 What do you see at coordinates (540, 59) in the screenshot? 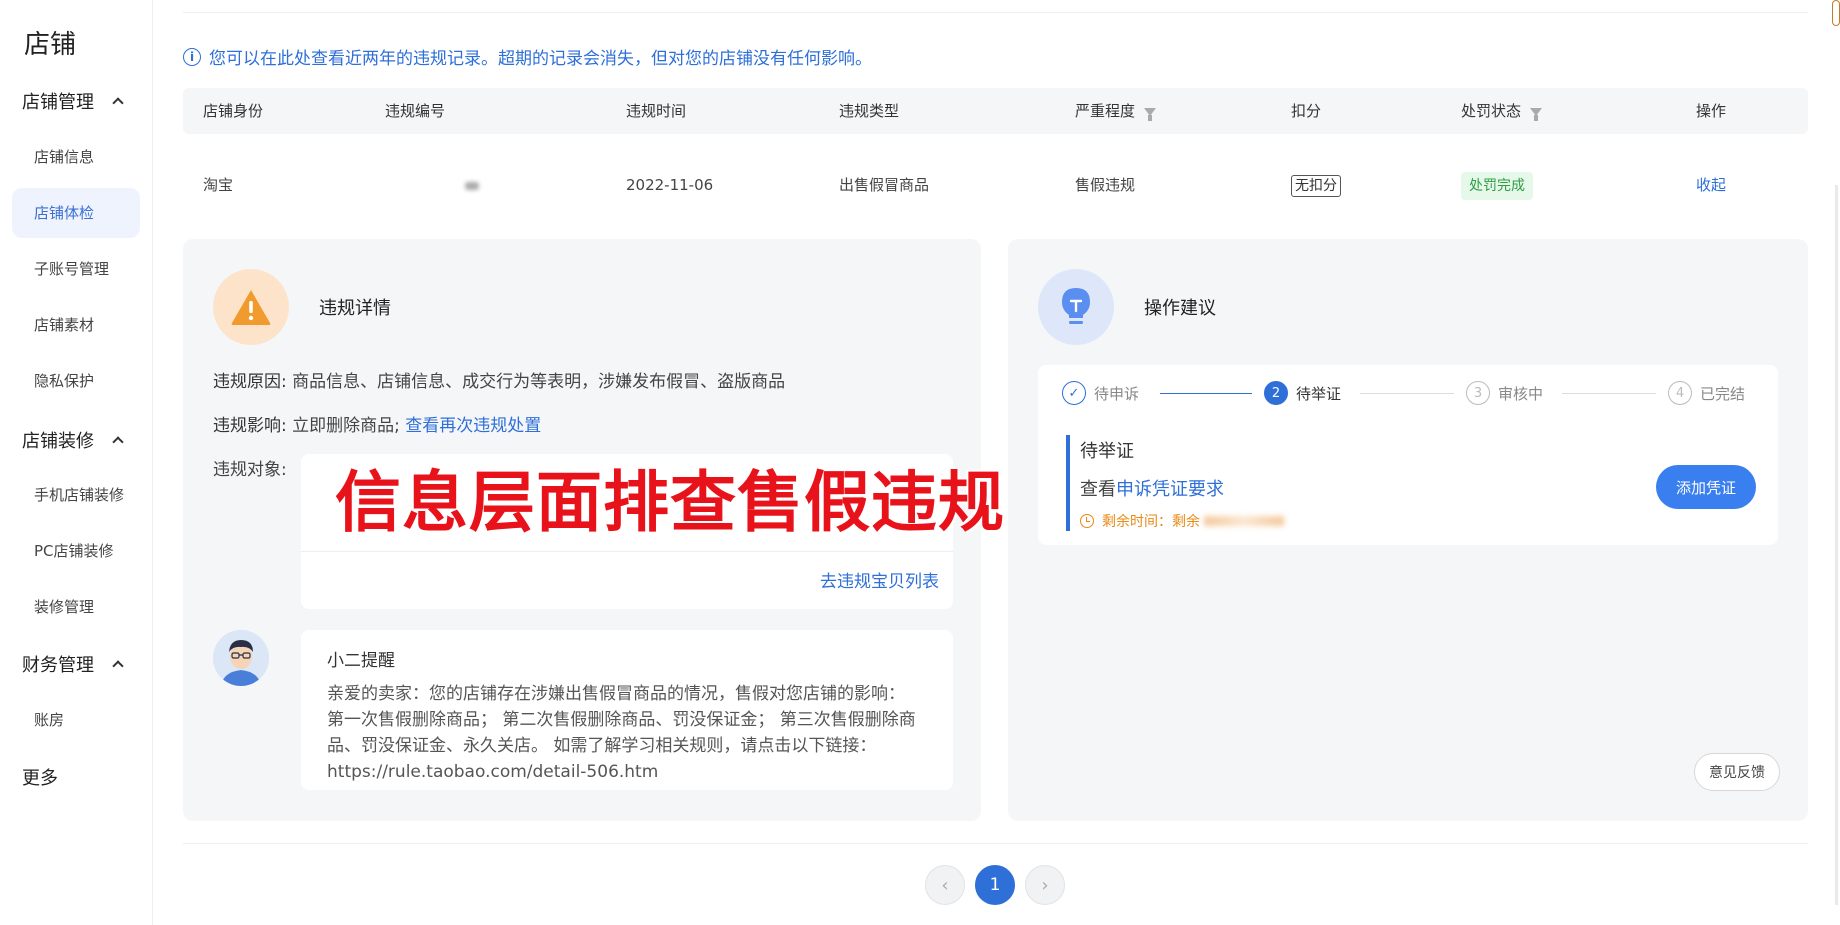
I see `notice-text: 您可以在此处查看近两年的违规记录。超期的记录会消失，但对您的店铺没有任何影响。` at bounding box center [540, 59].